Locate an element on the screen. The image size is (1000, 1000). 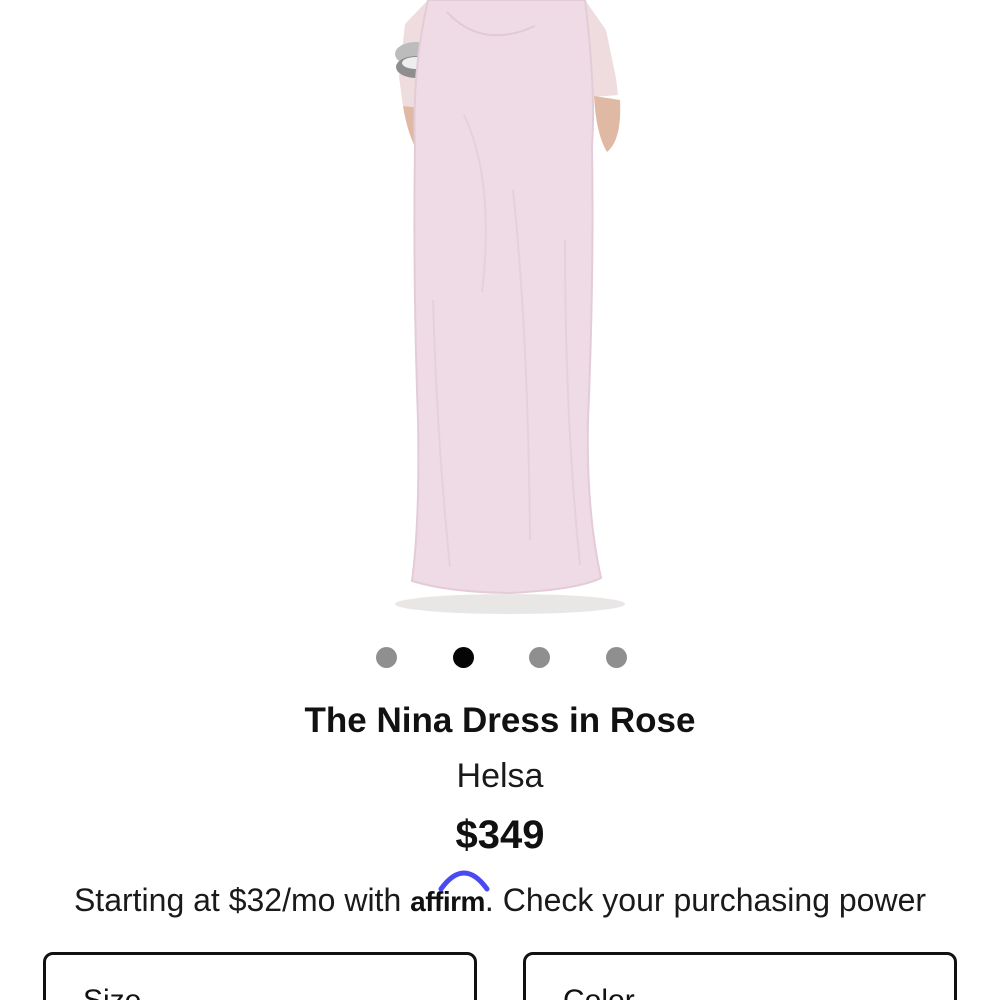
product-price: $349 is located at coordinates (500, 835).